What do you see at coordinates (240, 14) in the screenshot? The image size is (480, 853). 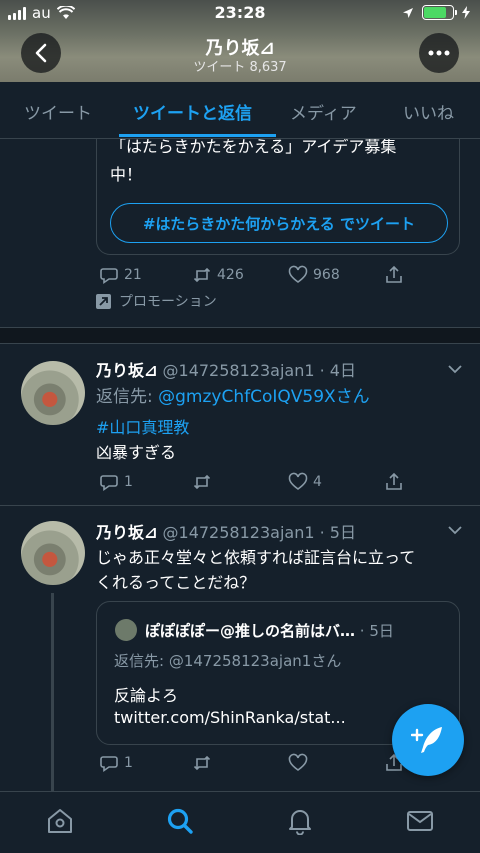 I see `status-bar: au 23:28` at bounding box center [240, 14].